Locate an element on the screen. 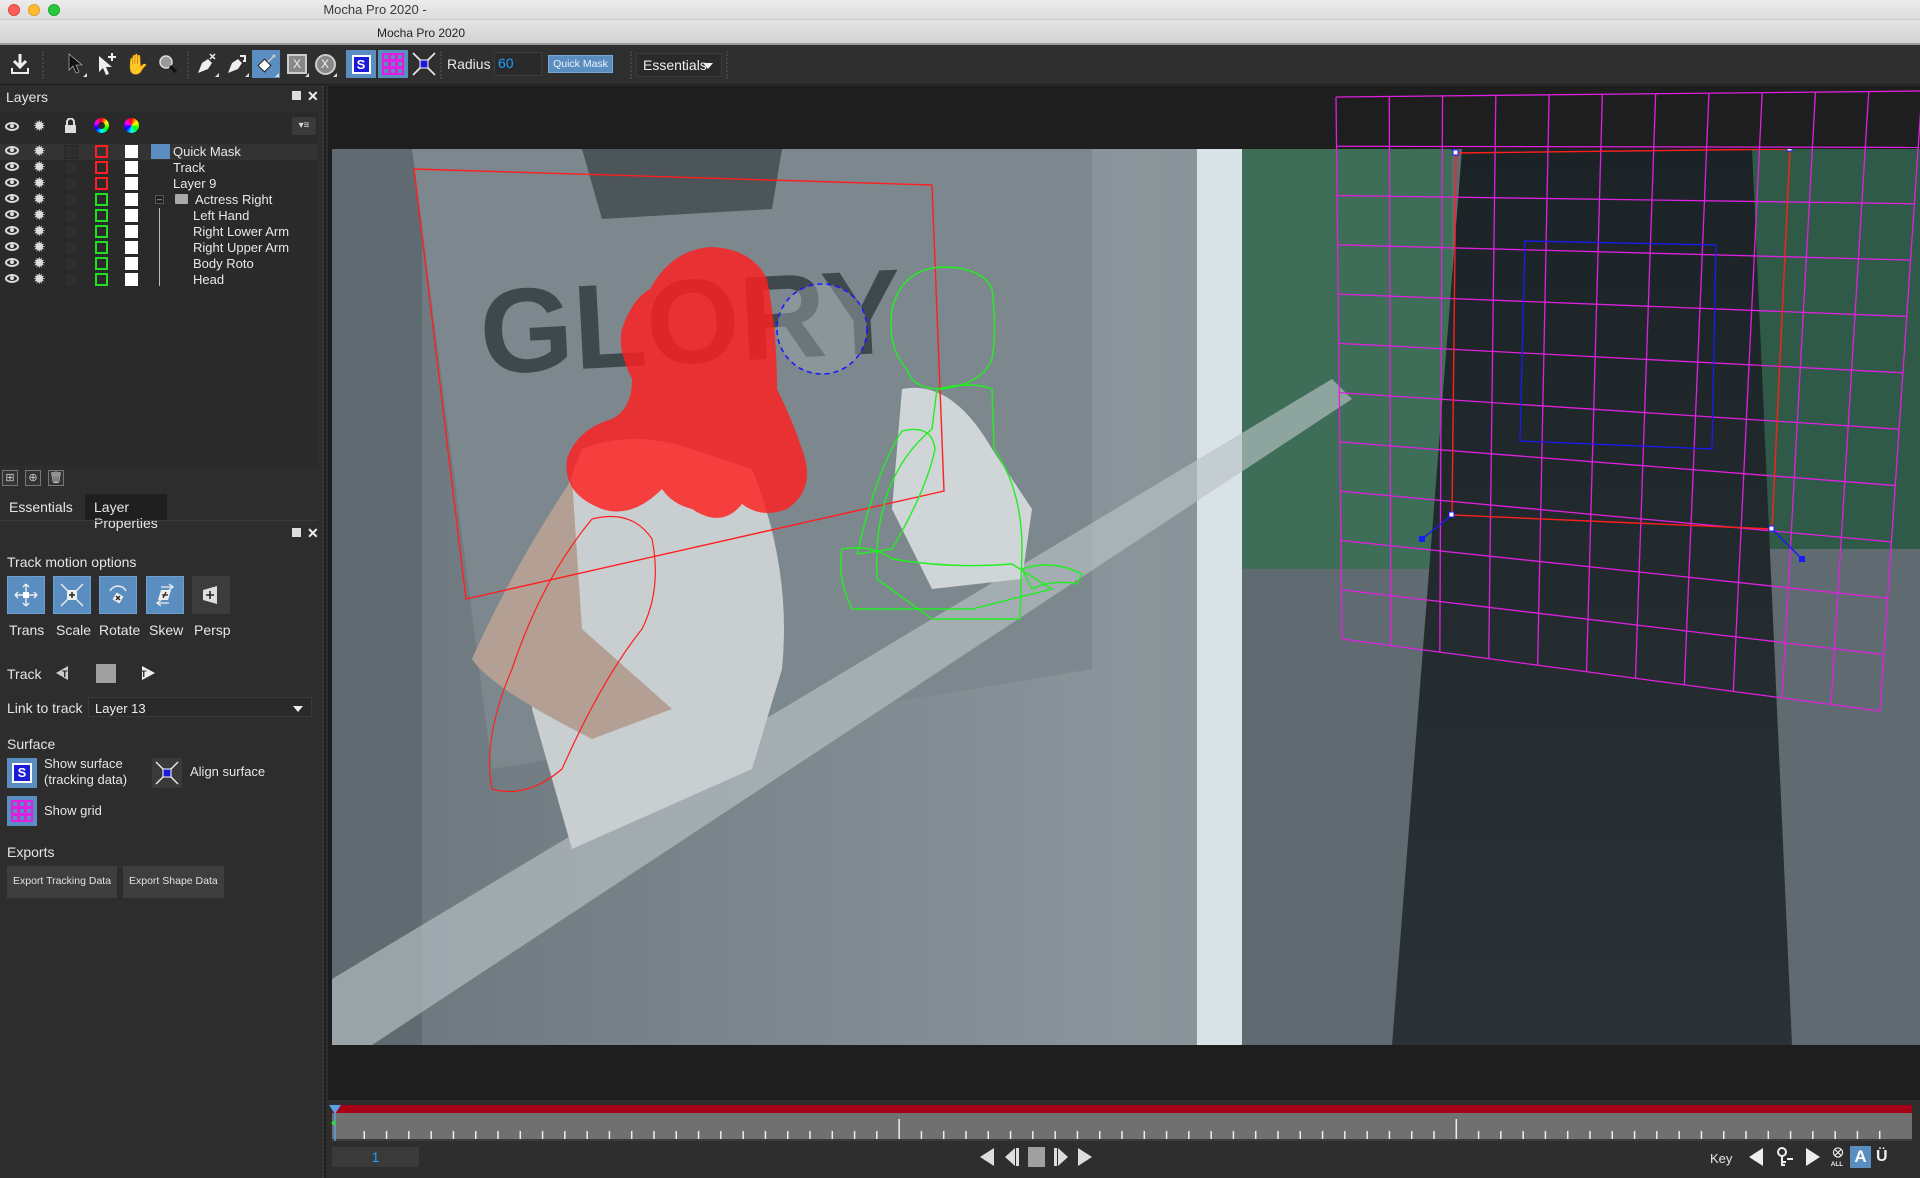 The height and width of the screenshot is (1178, 1920). tab-layer-properties: Layer Properties is located at coordinates (126, 512).